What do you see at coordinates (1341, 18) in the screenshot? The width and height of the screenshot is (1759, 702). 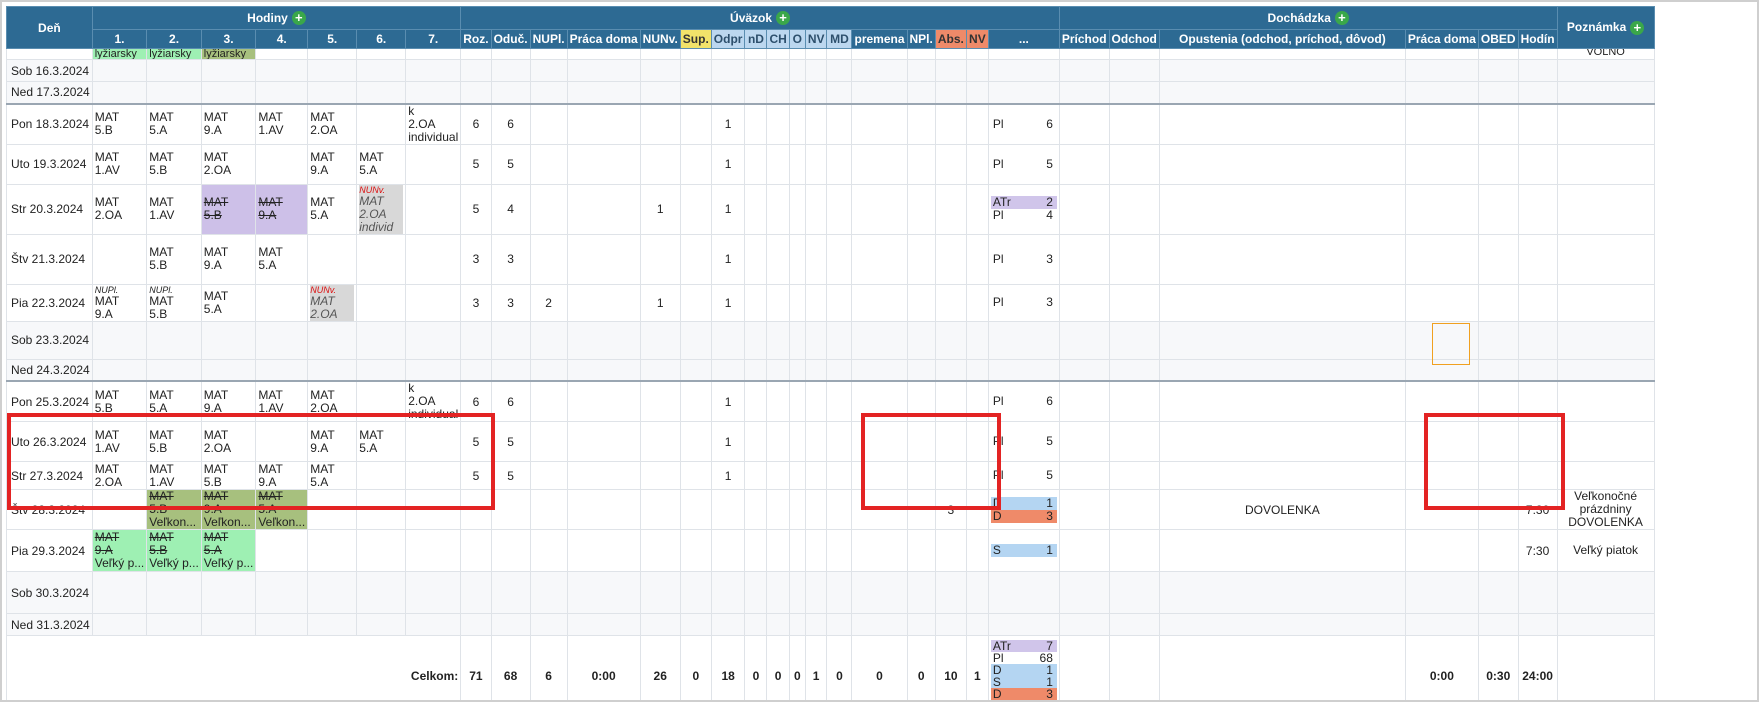 I see `add-dochadzka-icon: +` at bounding box center [1341, 18].